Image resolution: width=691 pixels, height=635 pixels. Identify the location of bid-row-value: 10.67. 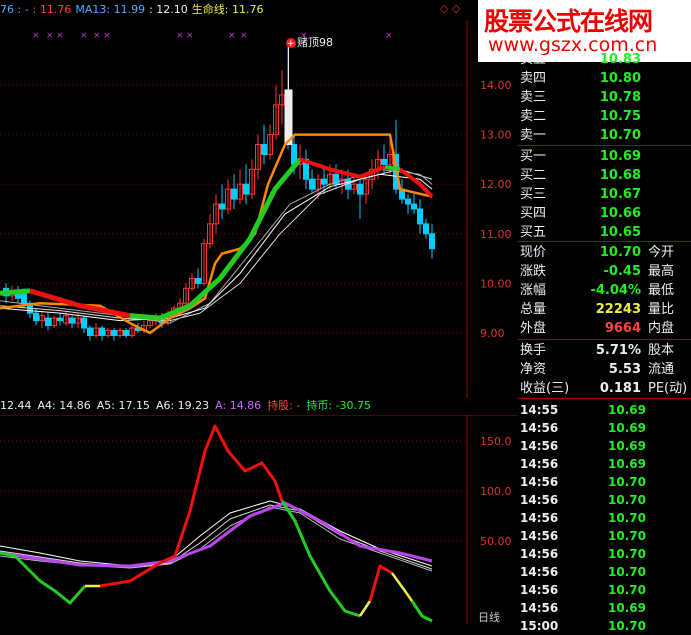
(620, 194).